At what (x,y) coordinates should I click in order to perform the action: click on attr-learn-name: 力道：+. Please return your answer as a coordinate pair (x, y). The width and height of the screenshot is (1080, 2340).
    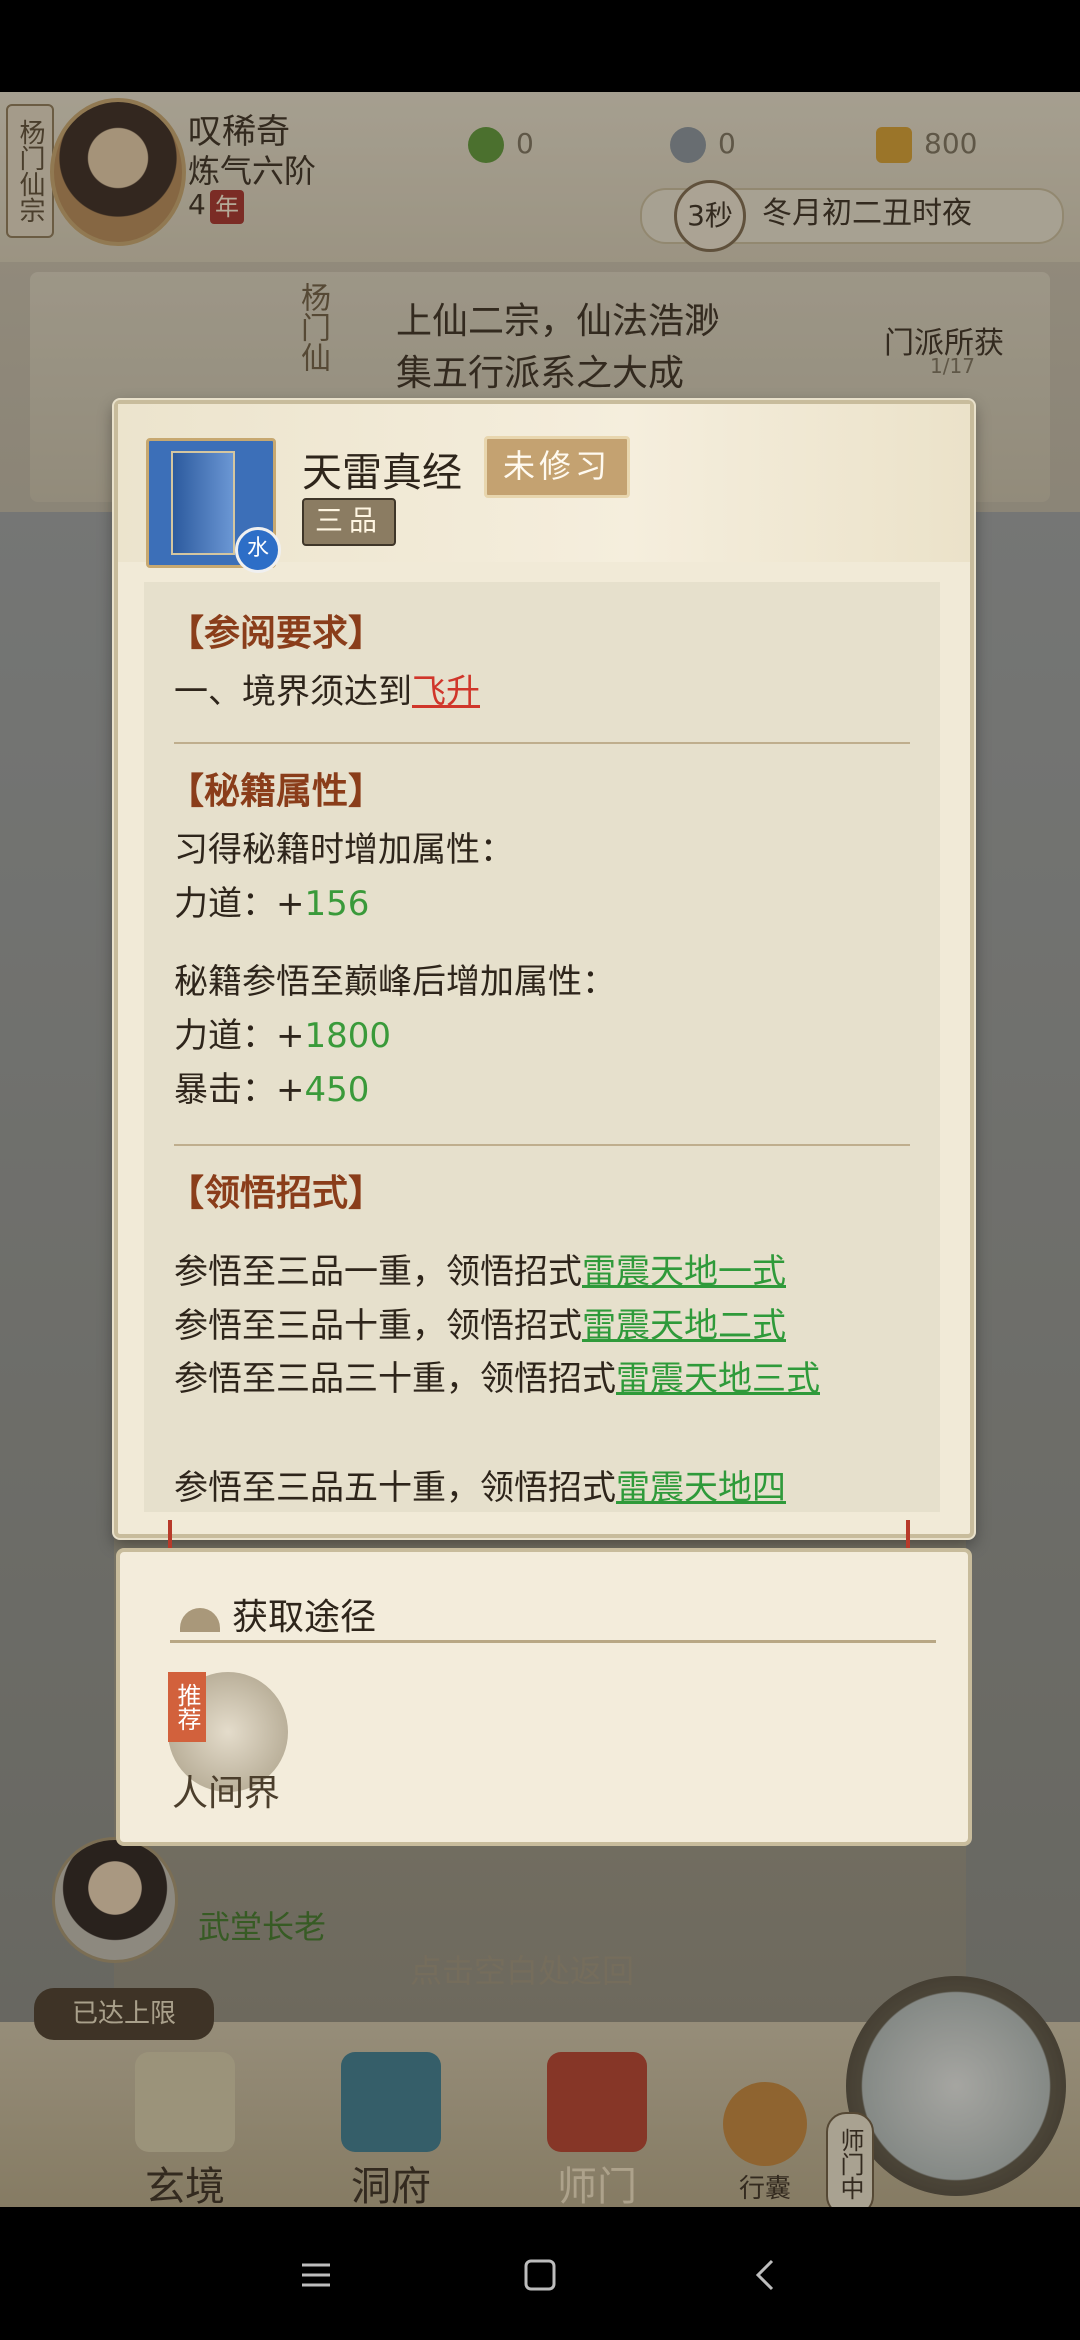
    Looking at the image, I should click on (239, 904).